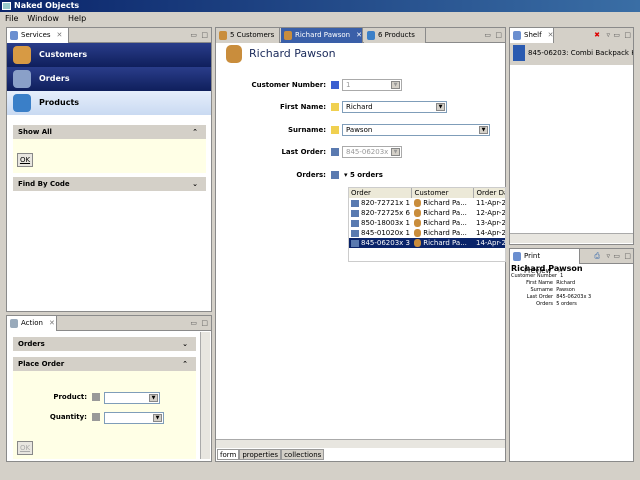 The width and height of the screenshot is (640, 480). What do you see at coordinates (109, 103) in the screenshot?
I see `service-products: Products` at bounding box center [109, 103].